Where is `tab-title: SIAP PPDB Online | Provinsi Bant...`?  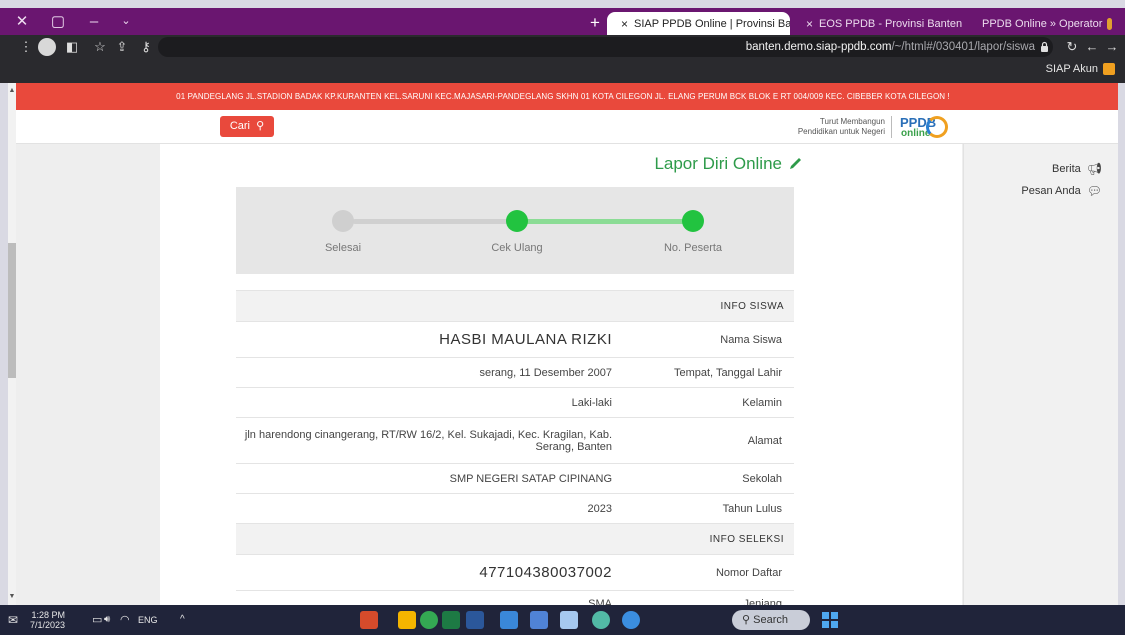 tab-title: SIAP PPDB Online | Provinsi Bant... is located at coordinates (712, 23).